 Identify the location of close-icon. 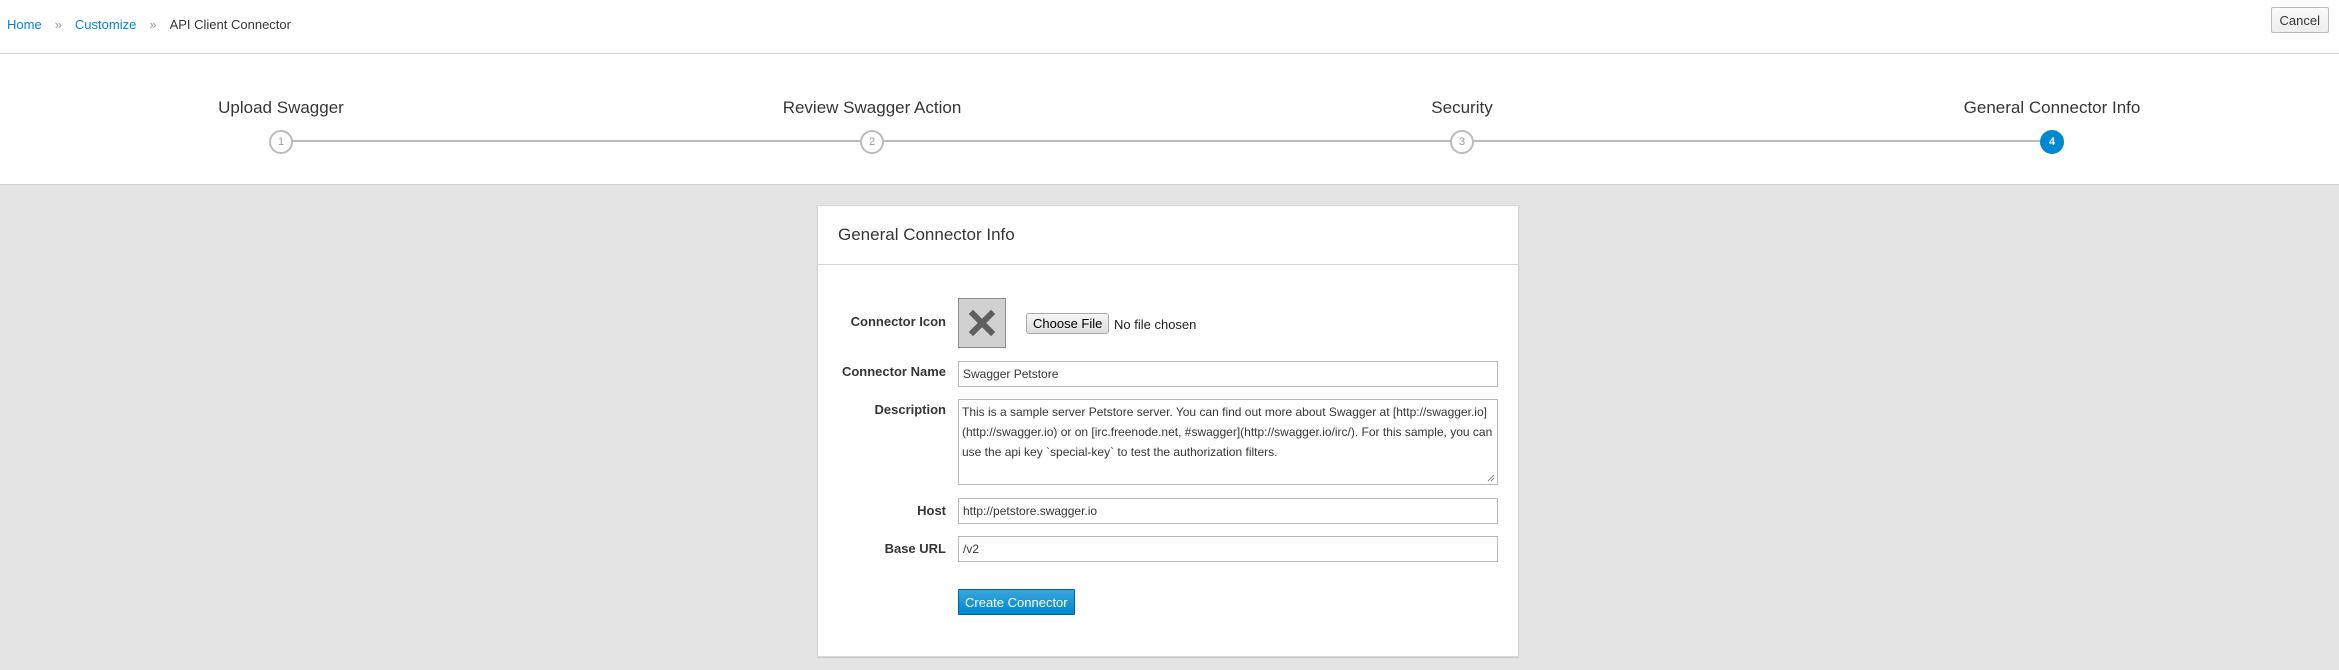
(982, 323).